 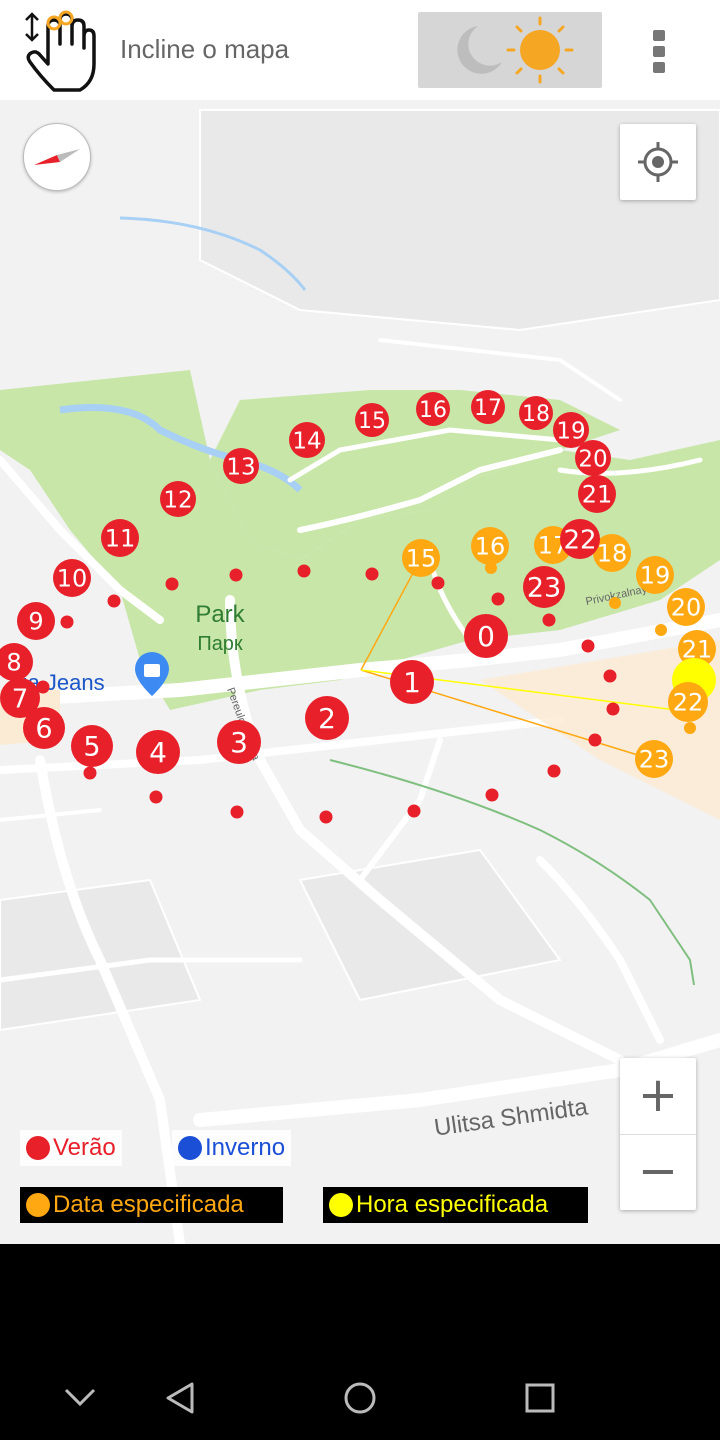 I want to click on zoom-controls: + −, so click(x=658, y=1134).